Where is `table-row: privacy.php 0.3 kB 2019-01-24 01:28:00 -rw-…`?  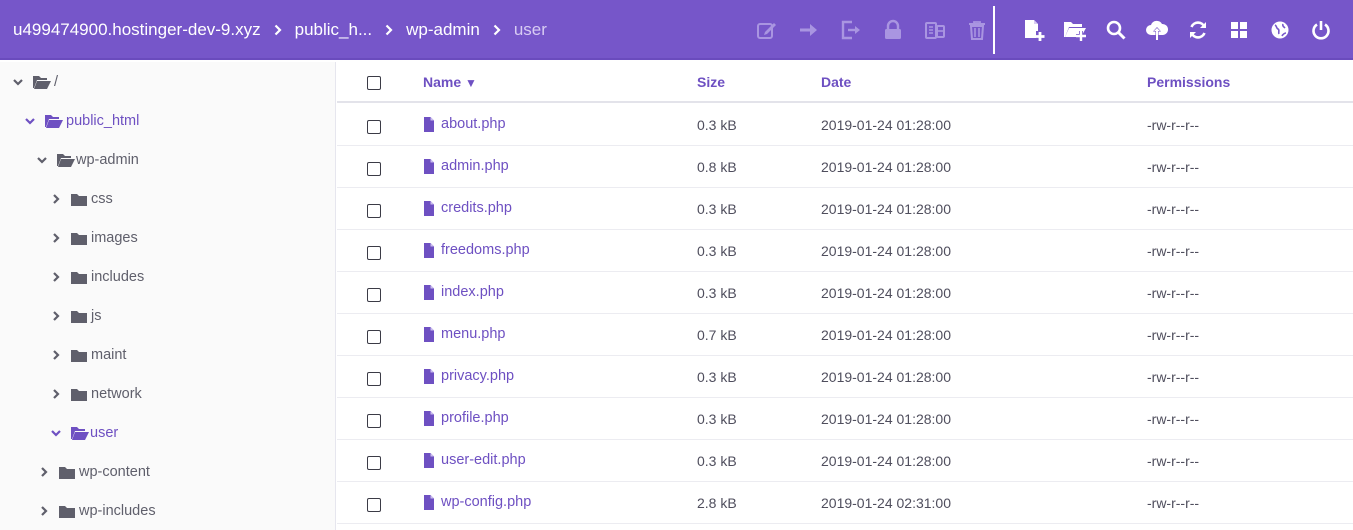 table-row: privacy.php 0.3 kB 2019-01-24 01:28:00 -rw-… is located at coordinates (845, 377).